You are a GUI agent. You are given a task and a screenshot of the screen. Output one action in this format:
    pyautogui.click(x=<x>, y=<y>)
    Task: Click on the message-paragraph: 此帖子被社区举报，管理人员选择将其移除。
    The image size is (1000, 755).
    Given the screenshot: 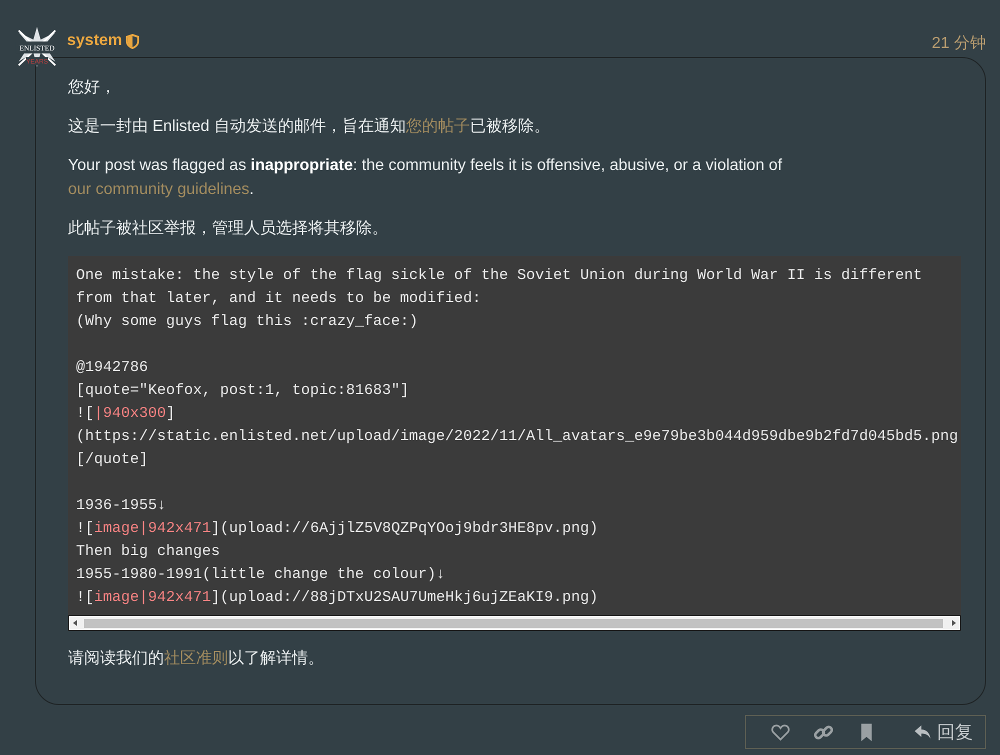 What is the action you would take?
    pyautogui.click(x=228, y=228)
    